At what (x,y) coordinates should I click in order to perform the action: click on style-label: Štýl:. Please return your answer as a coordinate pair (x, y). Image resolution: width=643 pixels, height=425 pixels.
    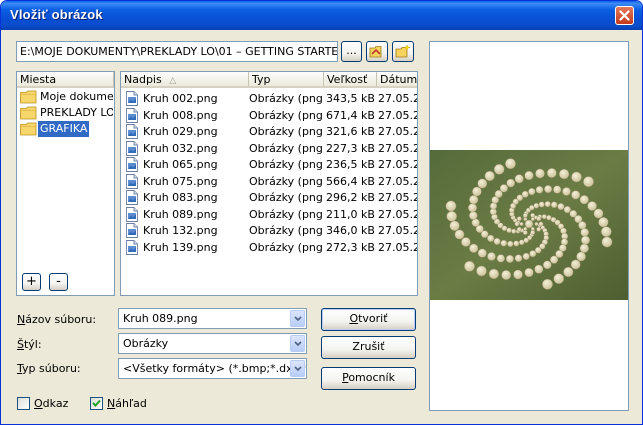
    Looking at the image, I should click on (29, 344).